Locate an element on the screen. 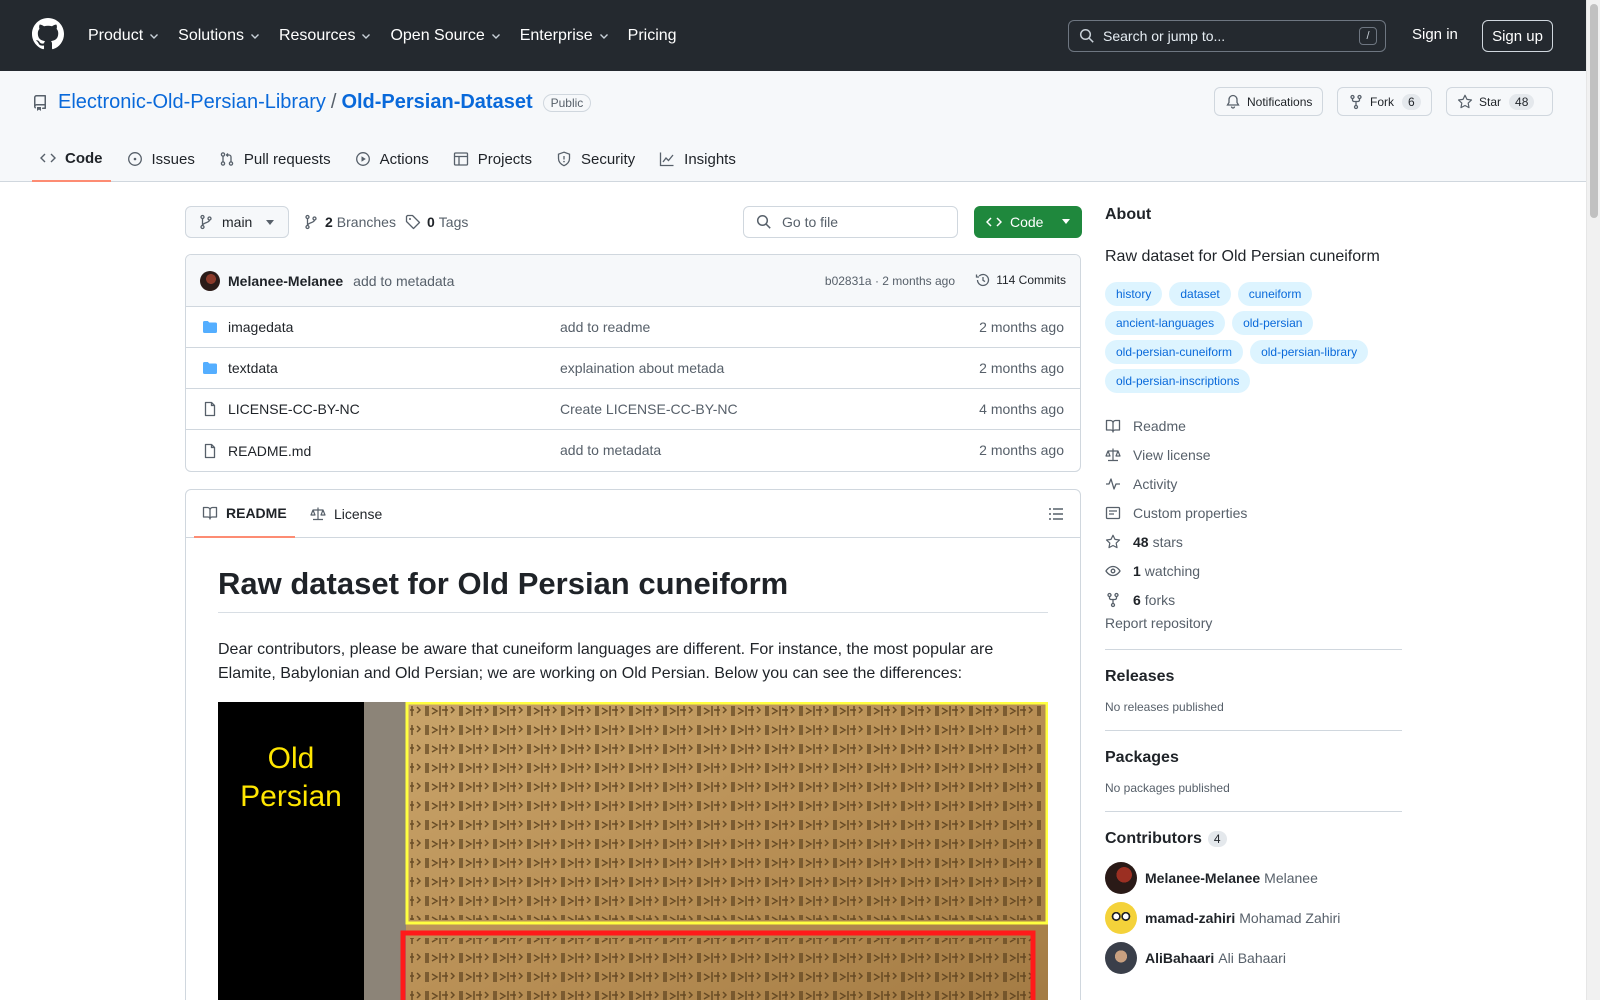 This screenshot has width=1600, height=1000. repo-name-link: Old-Persian-Dataset is located at coordinates (436, 102).